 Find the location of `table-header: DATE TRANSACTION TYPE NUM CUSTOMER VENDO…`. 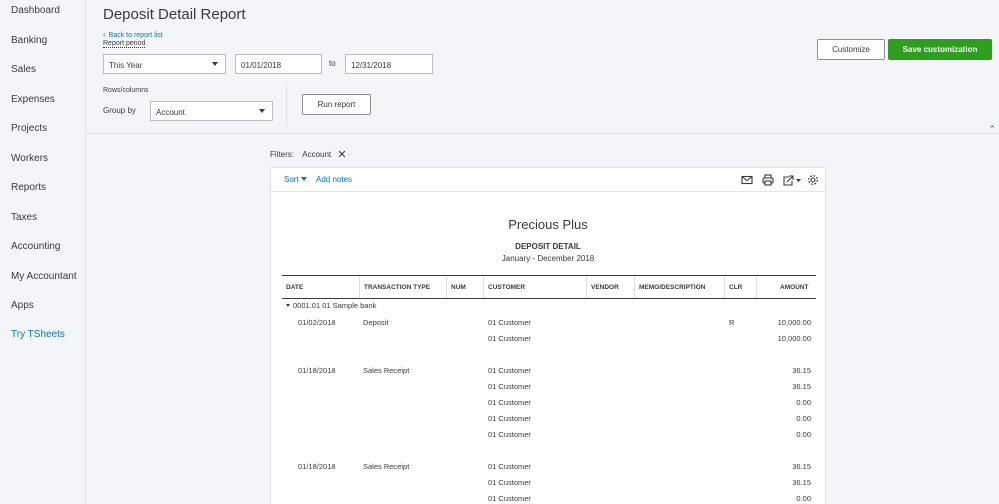

table-header: DATE TRANSACTION TYPE NUM CUSTOMER VENDO… is located at coordinates (549, 287).